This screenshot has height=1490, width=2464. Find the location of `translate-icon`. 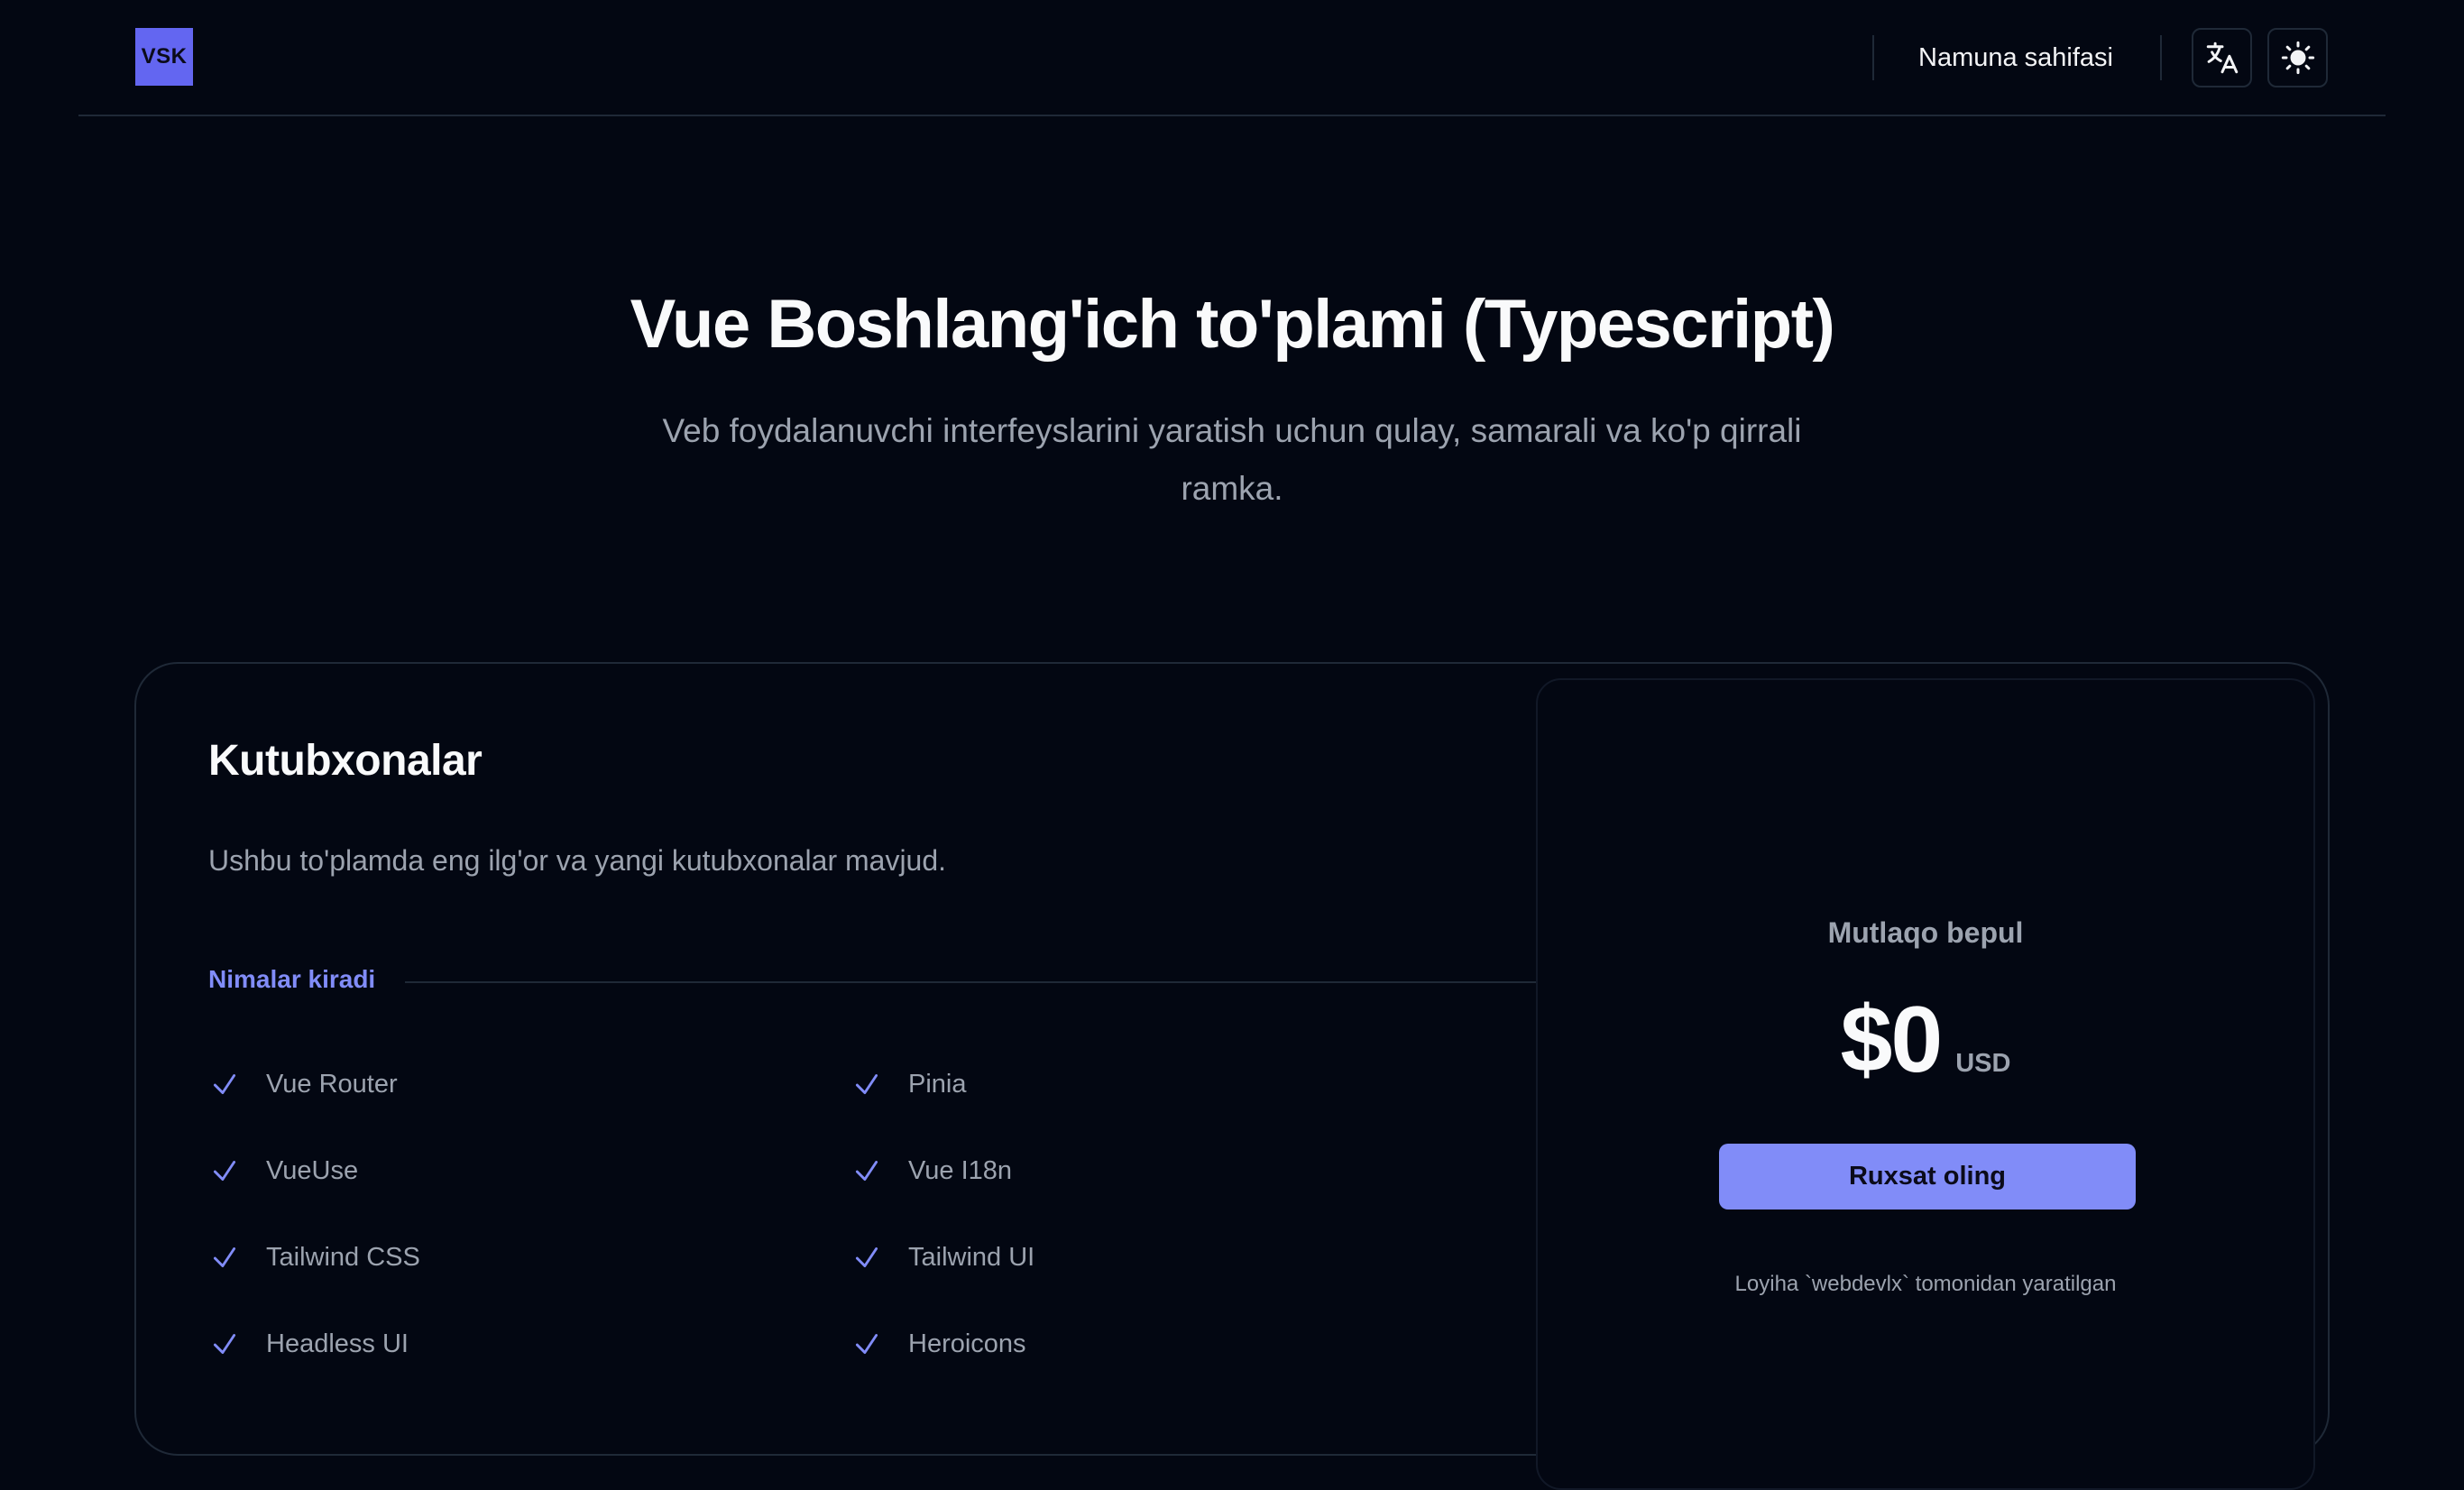

translate-icon is located at coordinates (2222, 57).